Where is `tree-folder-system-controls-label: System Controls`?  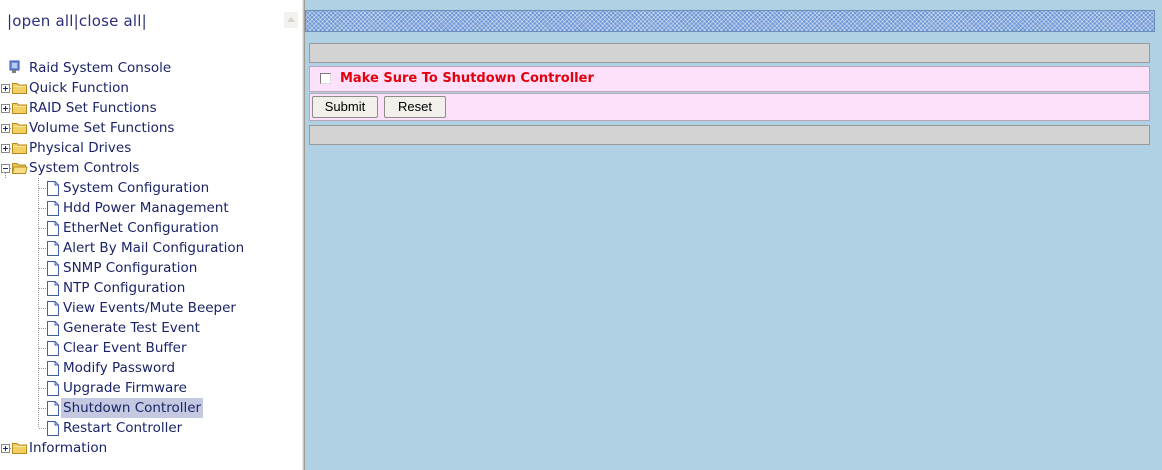 tree-folder-system-controls-label: System Controls is located at coordinates (84, 168).